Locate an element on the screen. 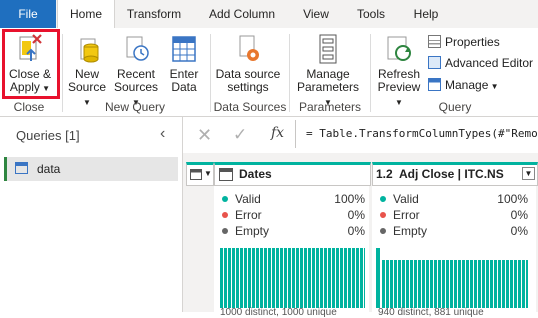 The height and width of the screenshot is (318, 538). table-corner-header: ▼ is located at coordinates (200, 174).